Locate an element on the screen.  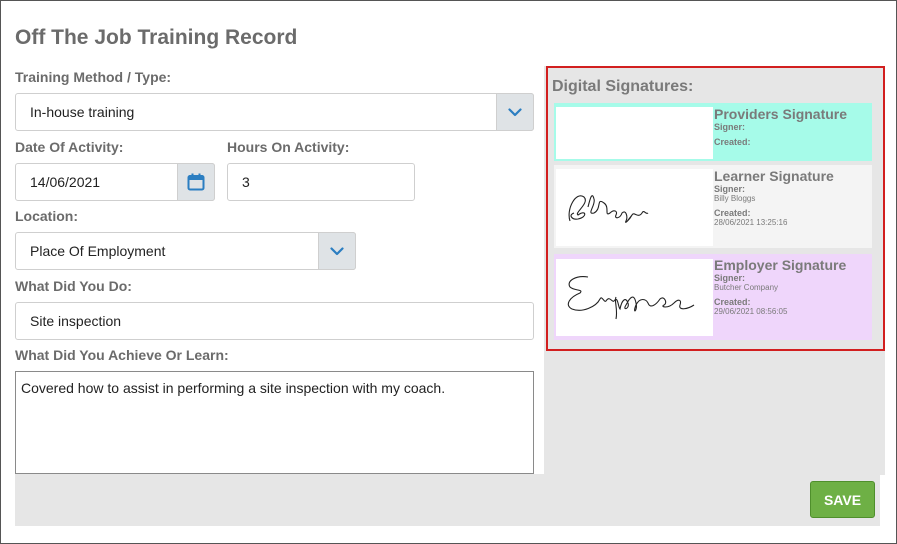
providers-signature-title: Providers Signature is located at coordinates (781, 114).